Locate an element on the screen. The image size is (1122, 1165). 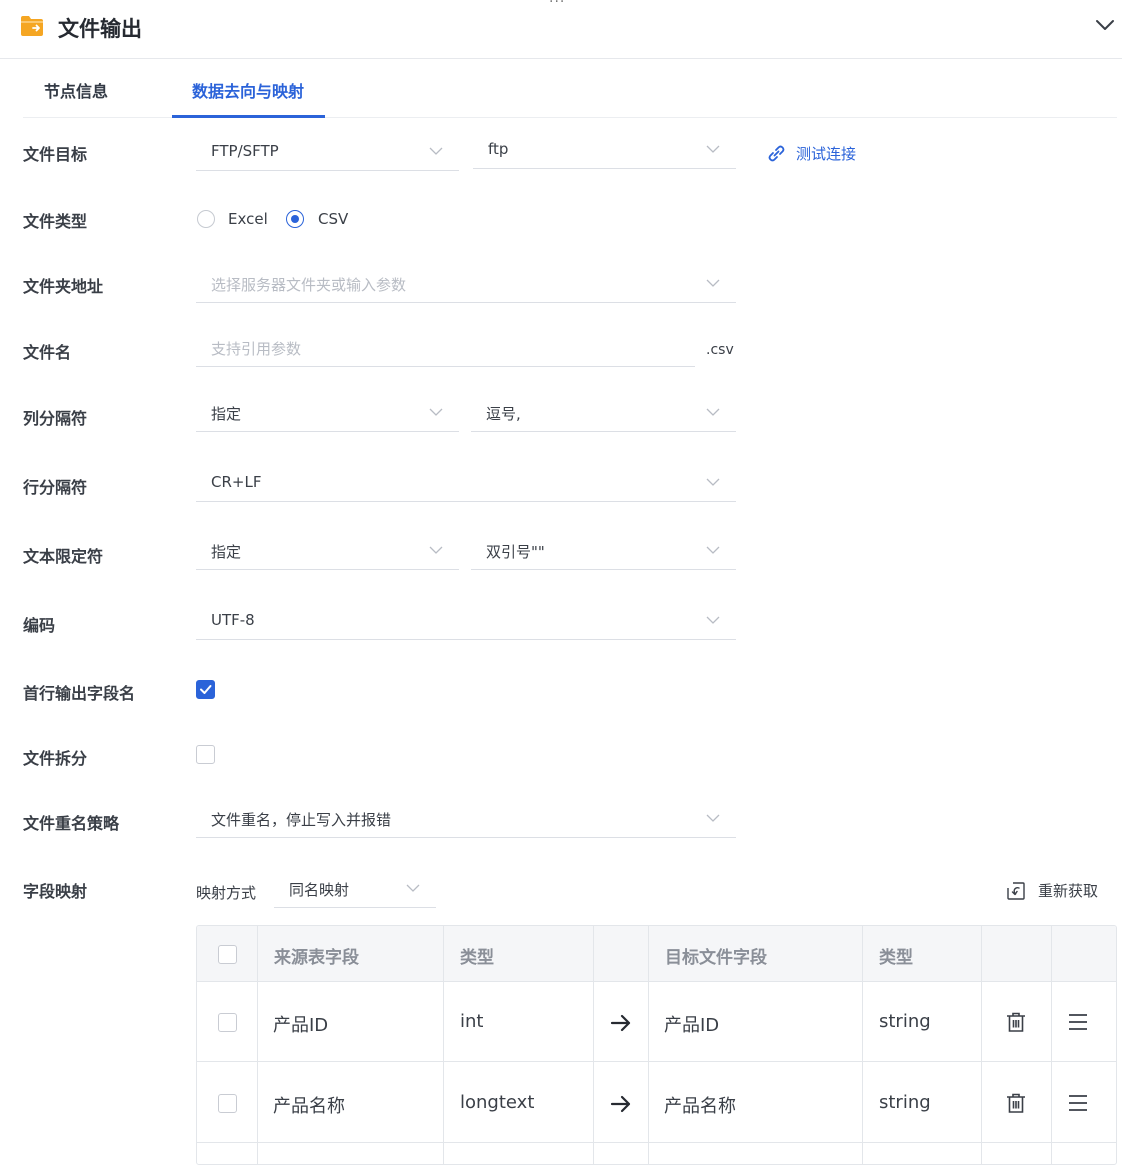
col-sep-value-select: 逗号, is located at coordinates (603, 414).